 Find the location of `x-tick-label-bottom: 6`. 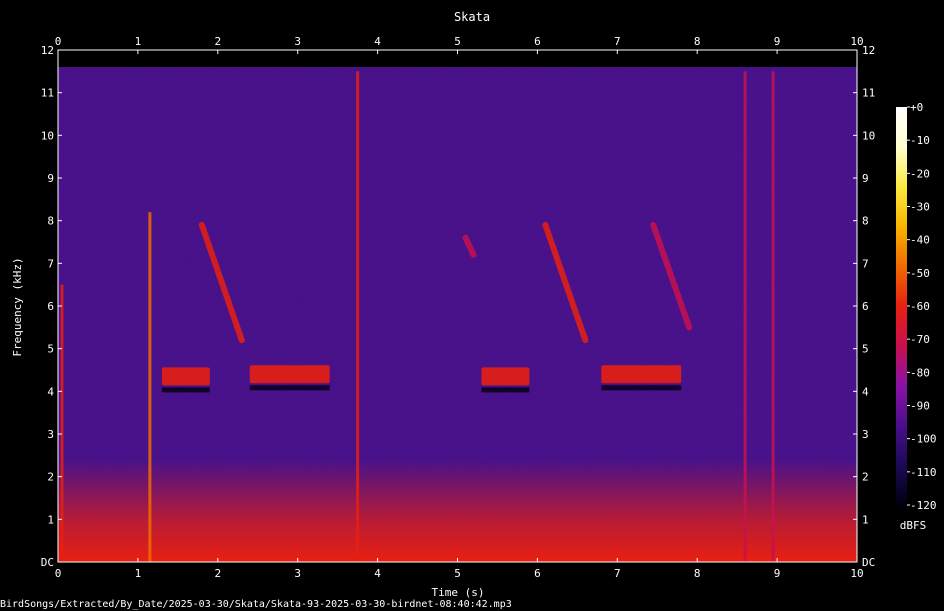

x-tick-label-bottom: 6 is located at coordinates (537, 573).